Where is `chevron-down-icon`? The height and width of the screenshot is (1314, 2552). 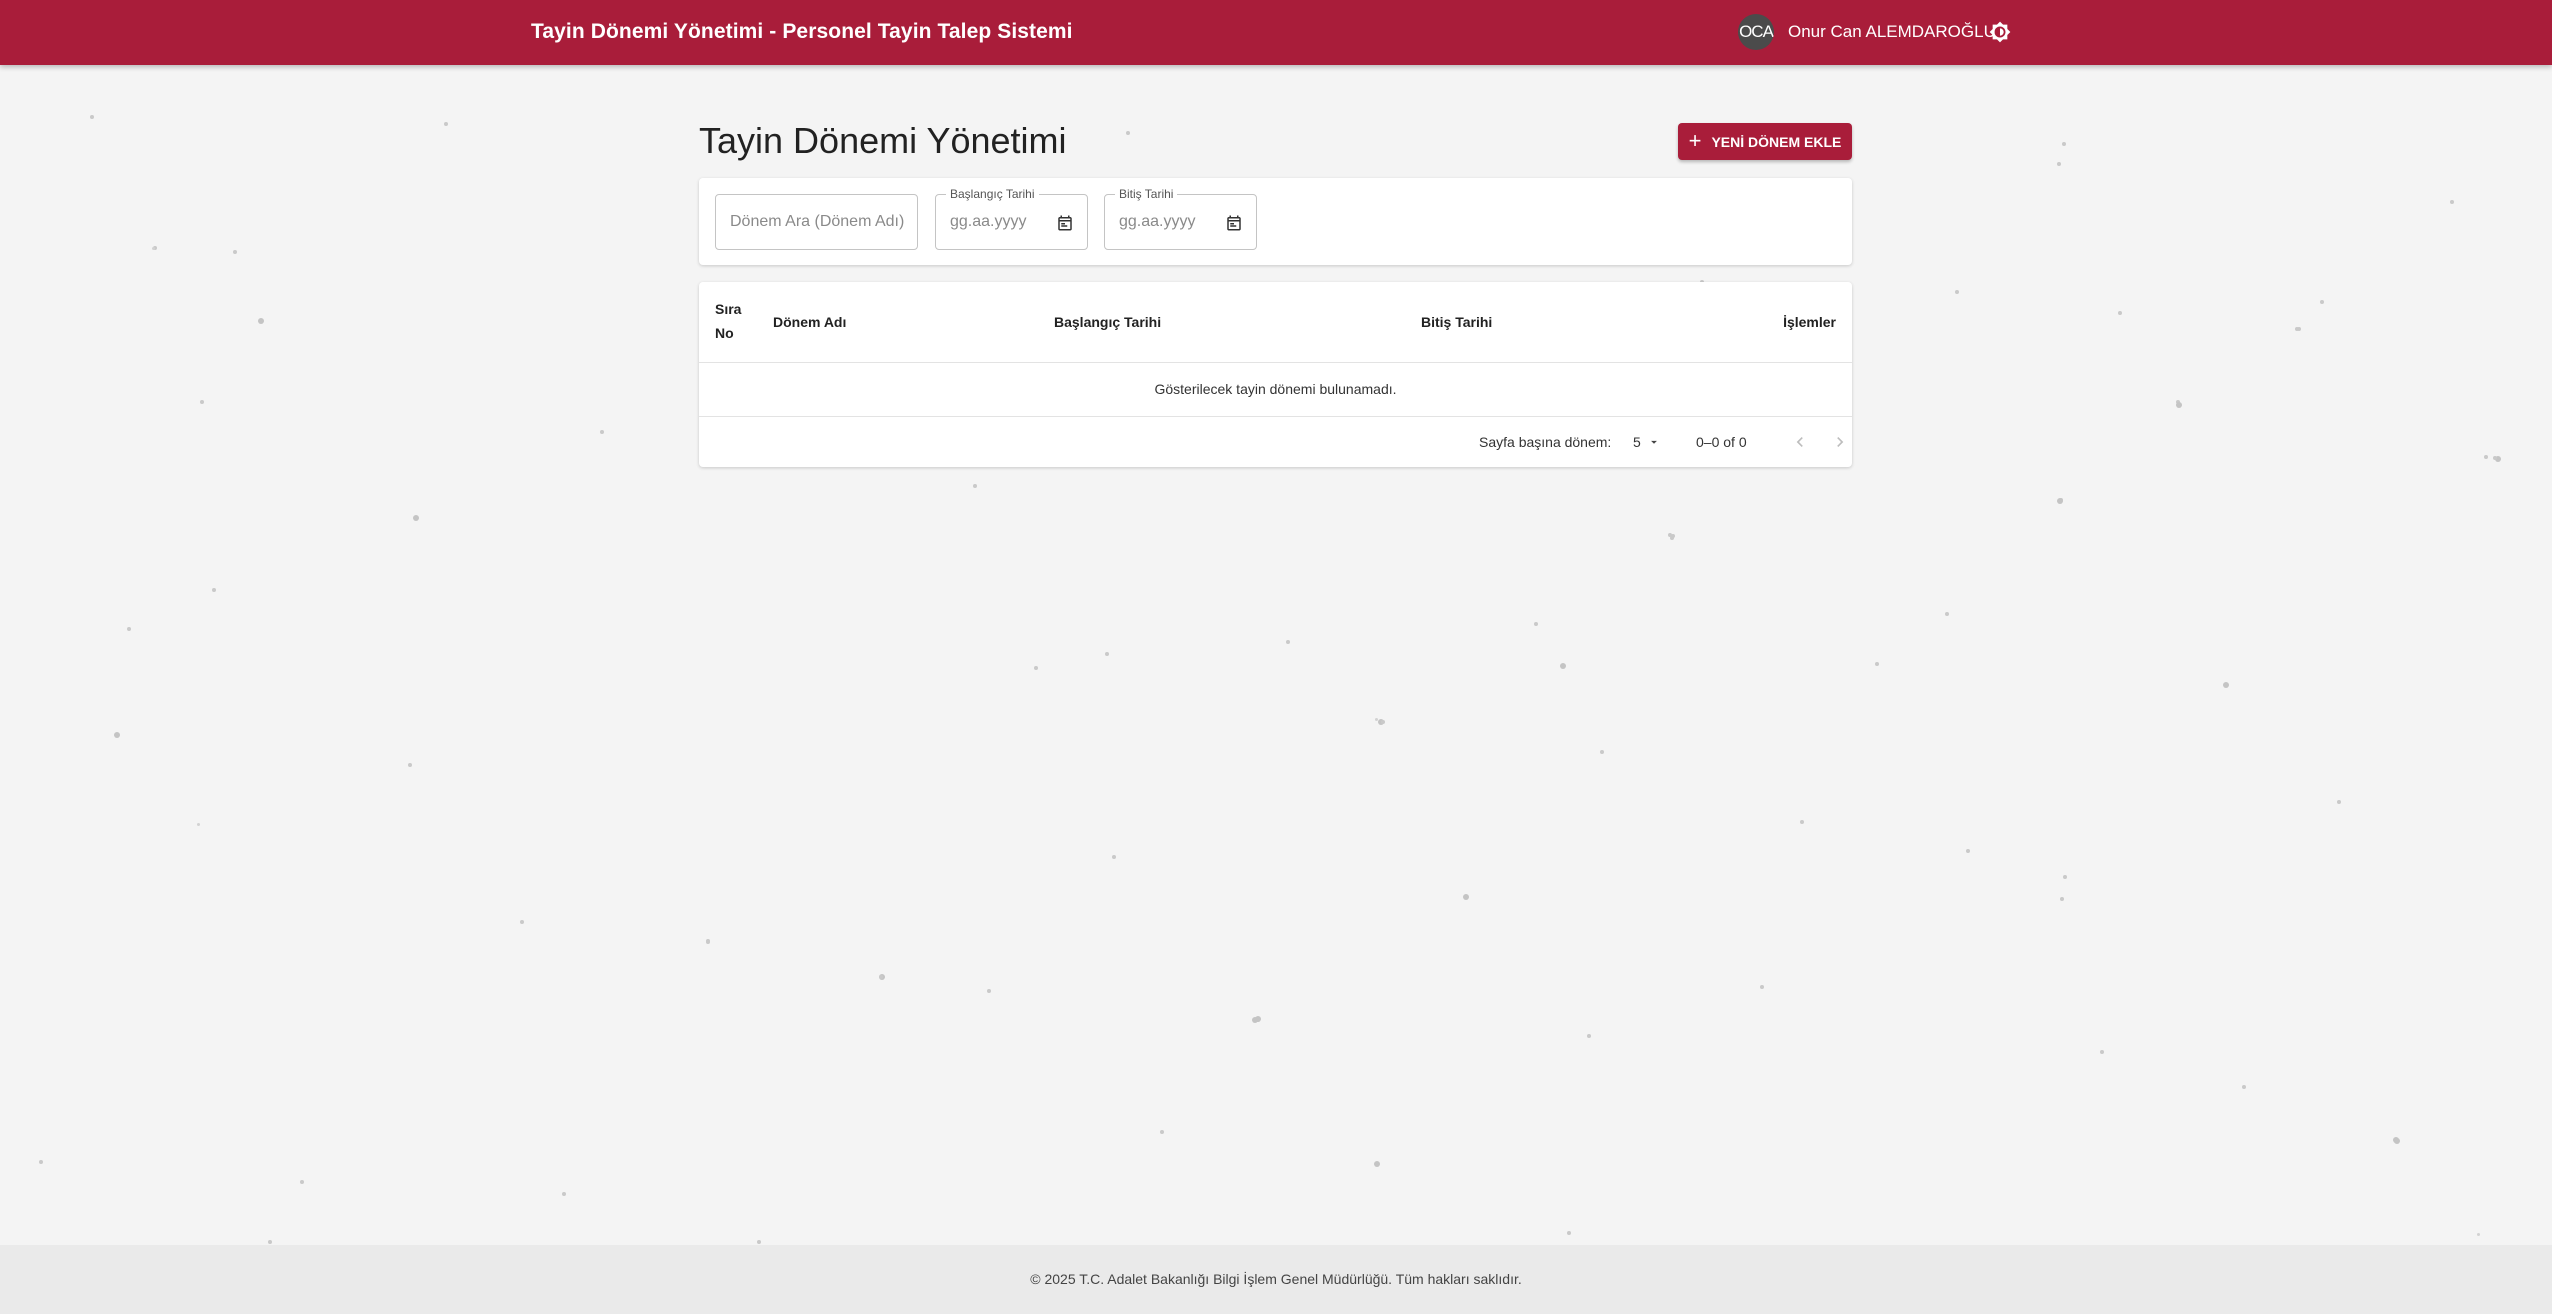 chevron-down-icon is located at coordinates (1653, 442).